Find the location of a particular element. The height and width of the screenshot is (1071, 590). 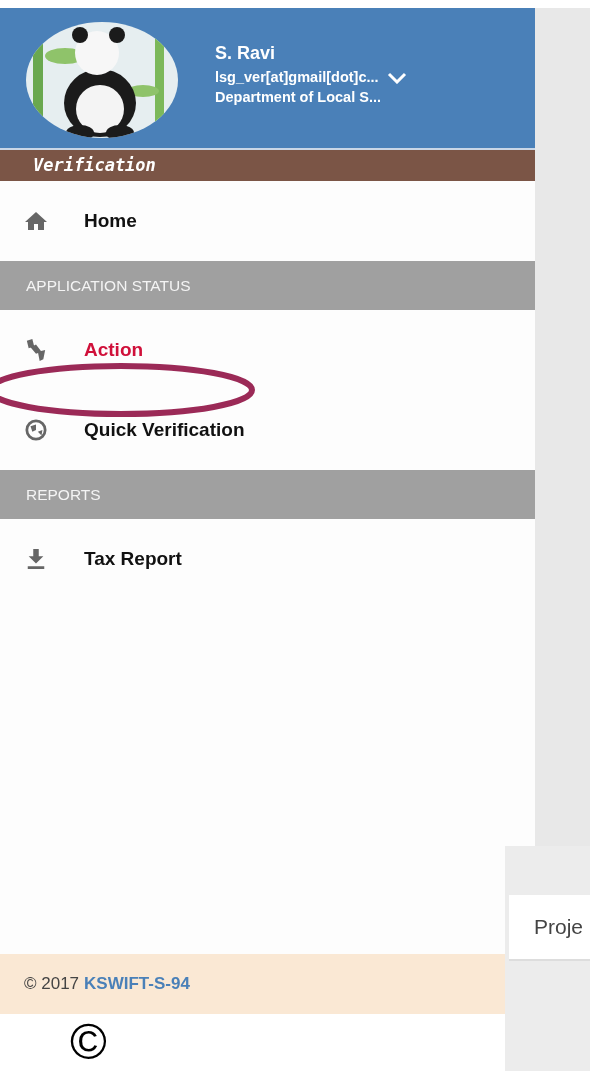

copyright-text: © 2017 is located at coordinates (52, 984).